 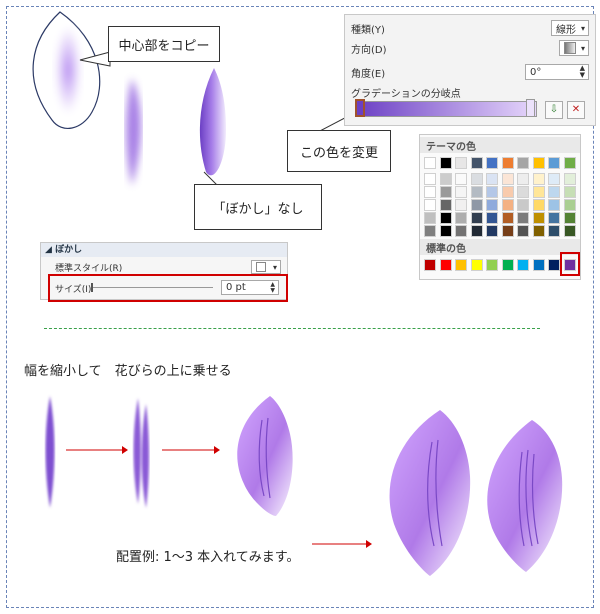 I want to click on gradient-stops-label: グラデーションの分岐点, so click(x=406, y=94).